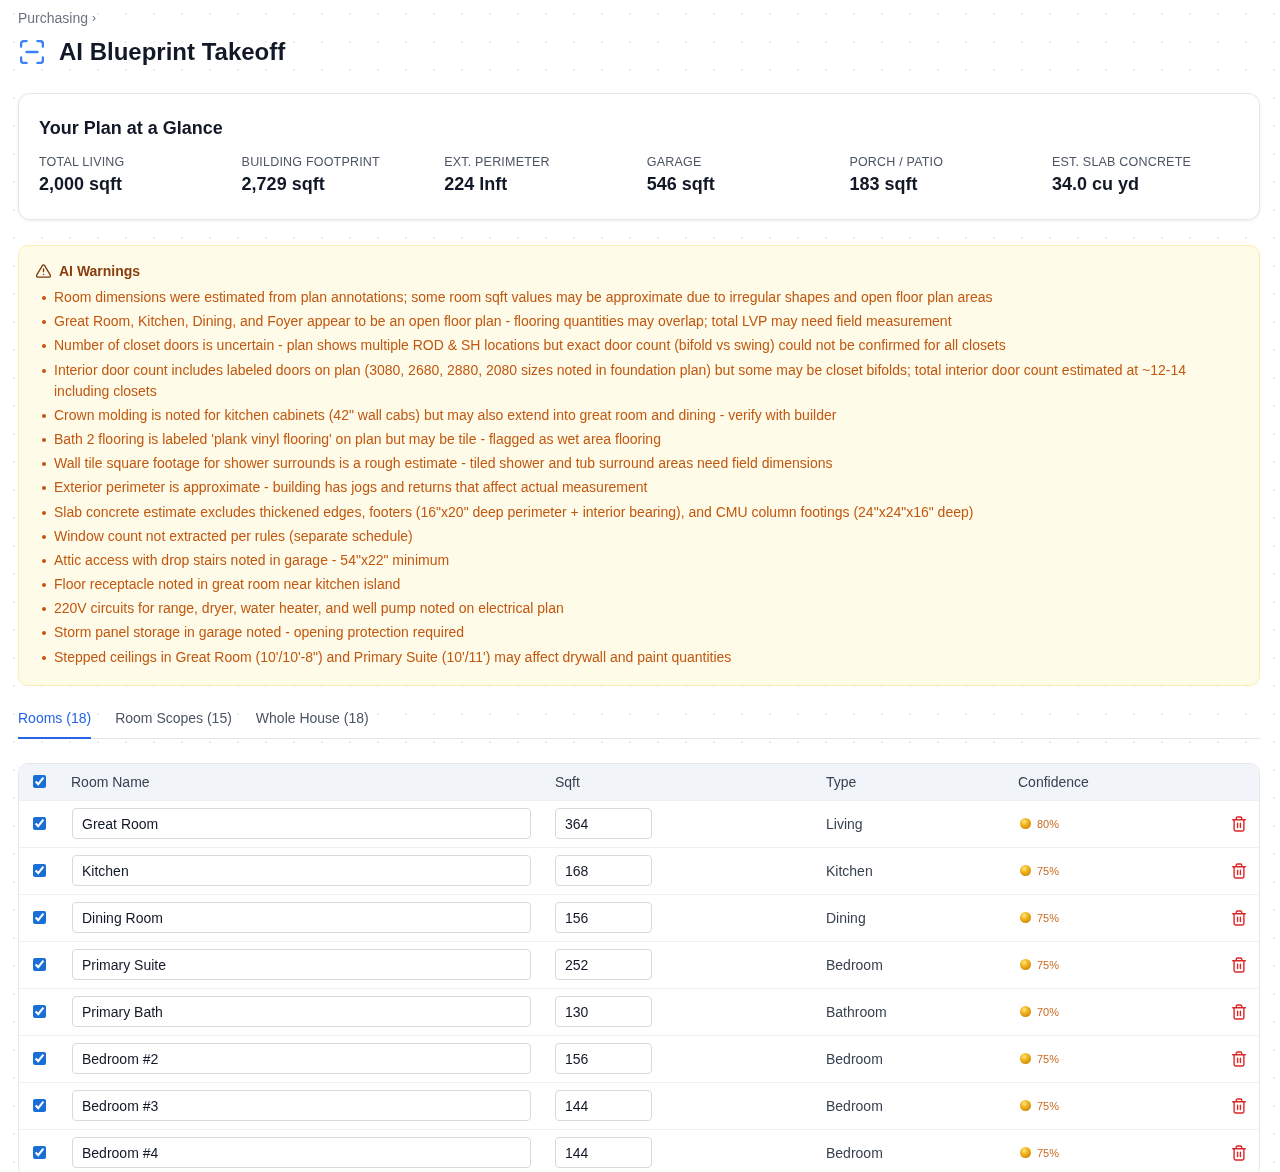 This screenshot has width=1280, height=1172. Describe the element at coordinates (603, 1012) in the screenshot. I see `sqft-field: 130` at that location.